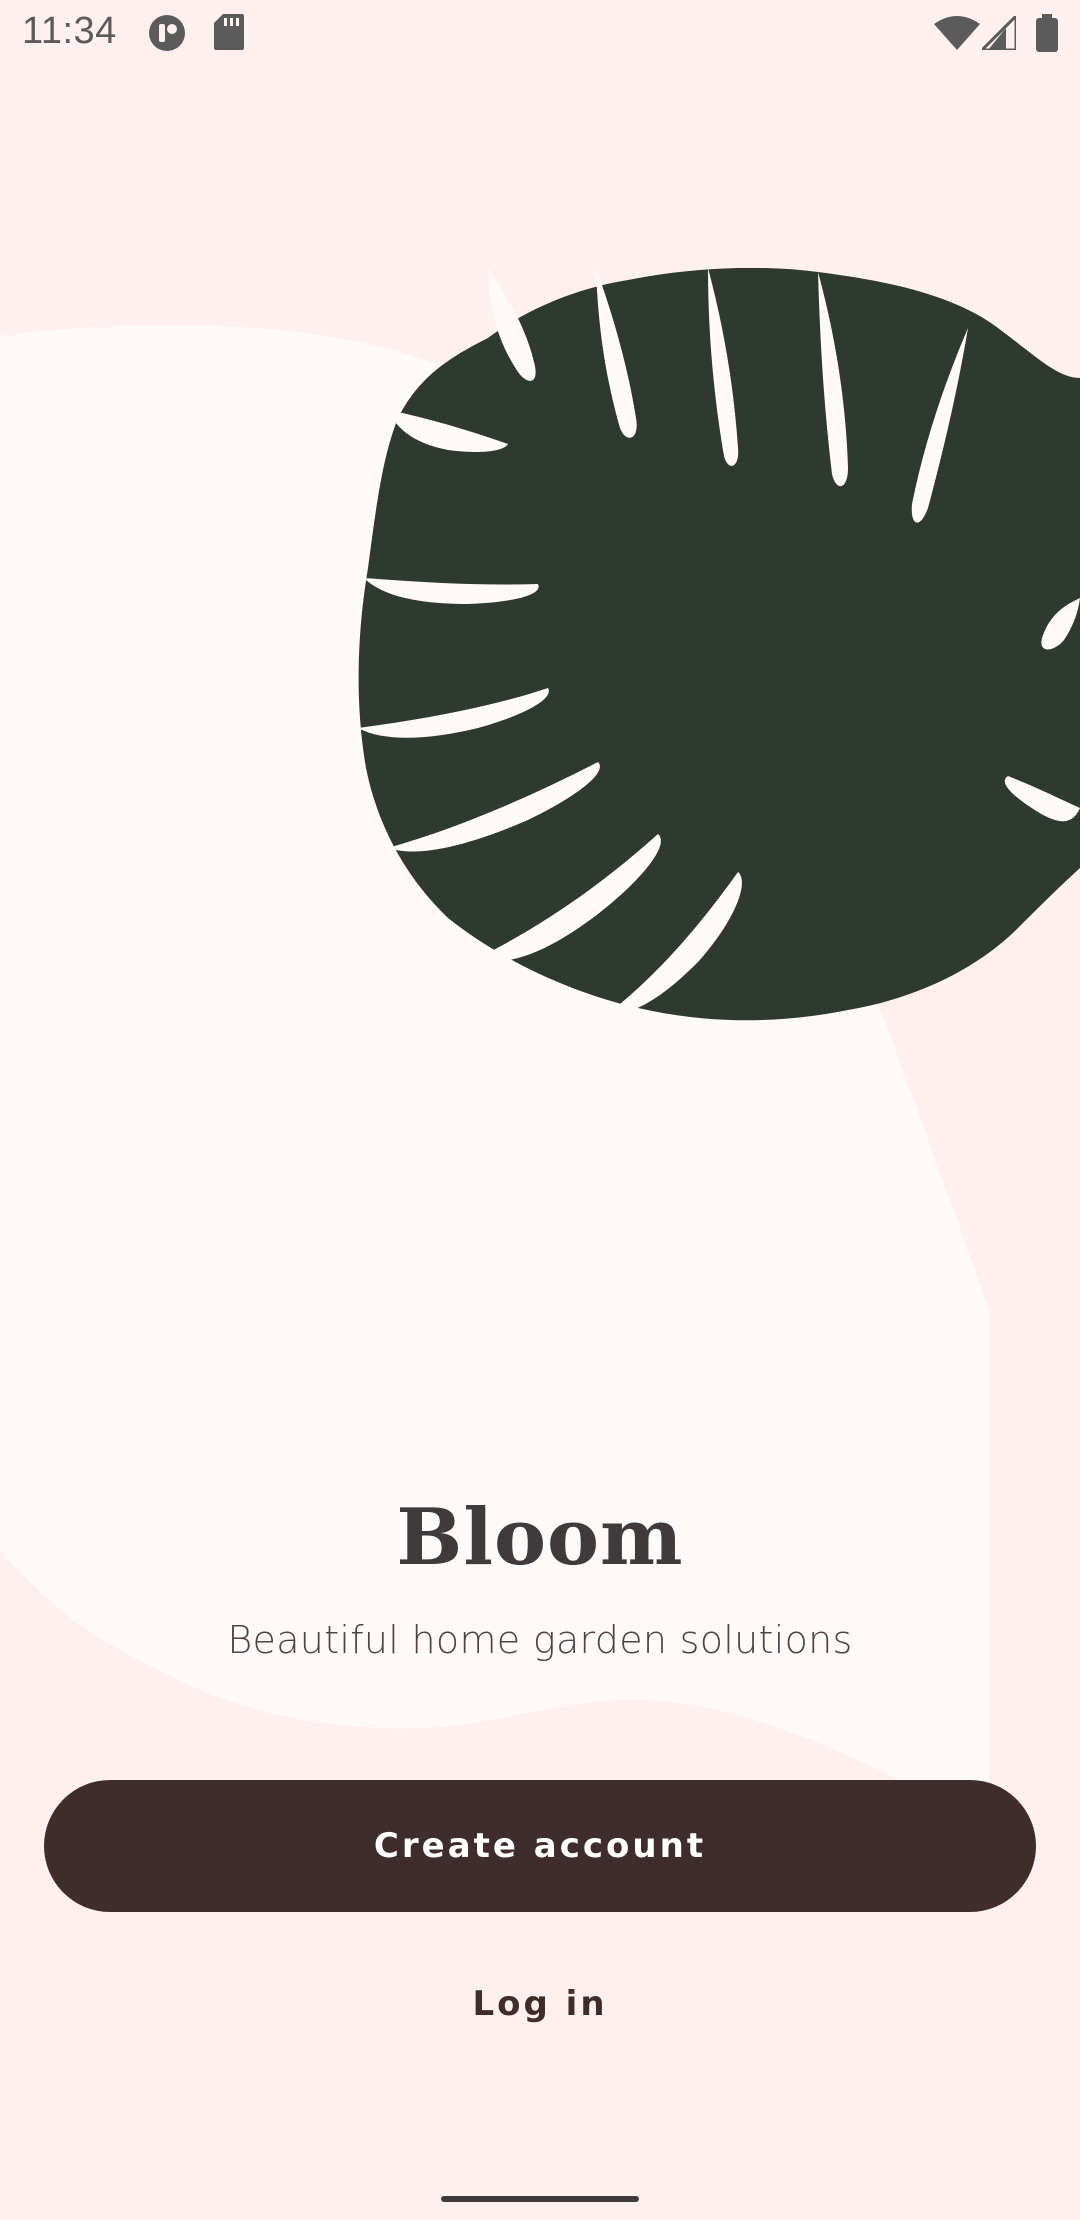 This screenshot has width=1080, height=2220. Describe the element at coordinates (229, 34) in the screenshot. I see `sd-card-icon` at that location.